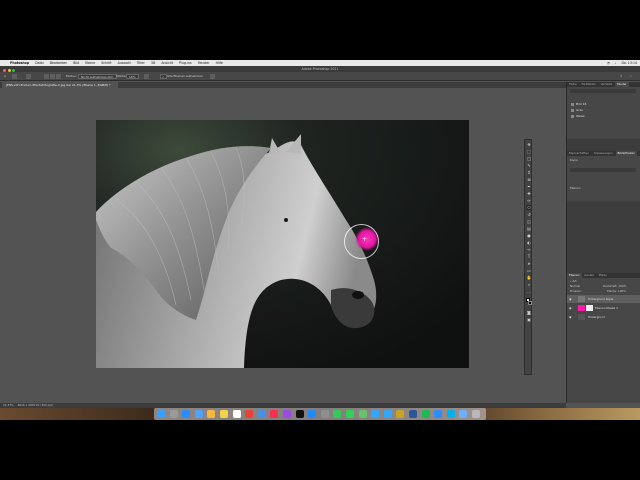  Describe the element at coordinates (98, 76) in the screenshot. I see `modus-select: Nicht aufnehmen-Um.` at that location.